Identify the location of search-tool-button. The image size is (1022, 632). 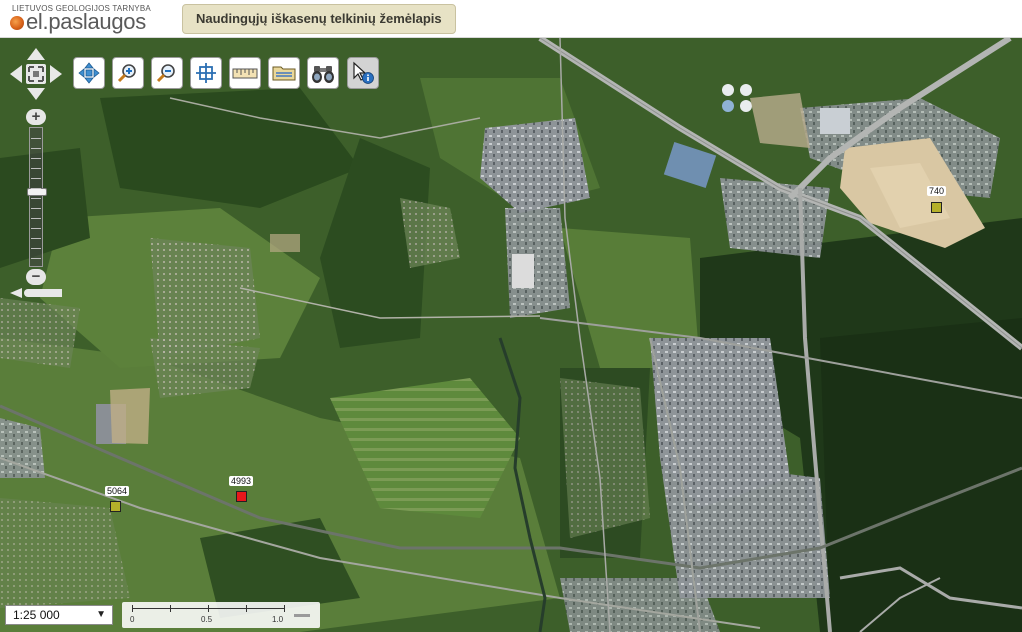
(323, 73).